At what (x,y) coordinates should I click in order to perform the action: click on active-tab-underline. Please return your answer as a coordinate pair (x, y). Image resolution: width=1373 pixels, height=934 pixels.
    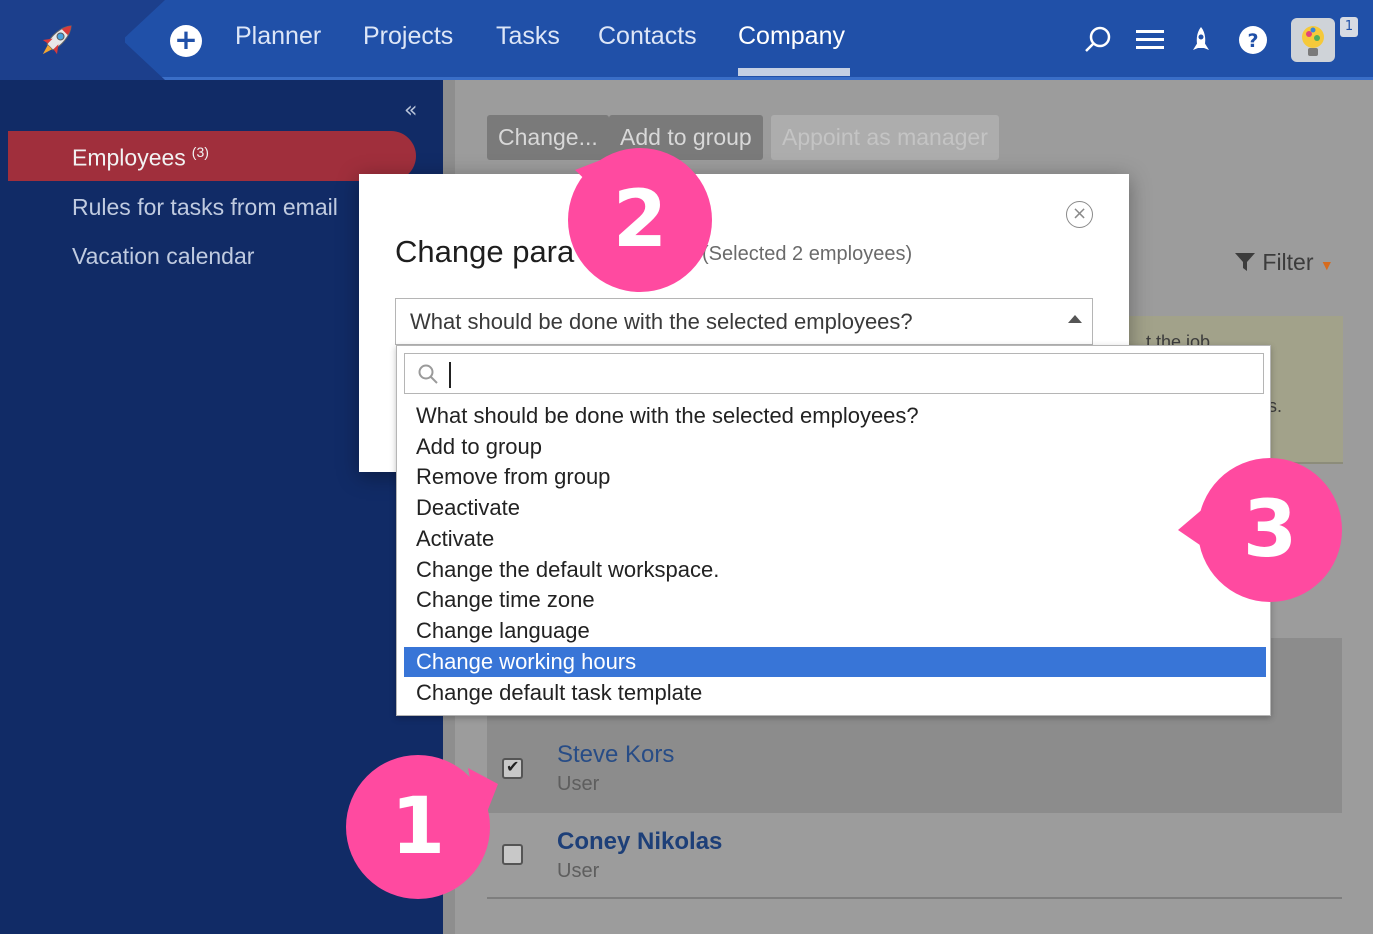
    Looking at the image, I should click on (794, 72).